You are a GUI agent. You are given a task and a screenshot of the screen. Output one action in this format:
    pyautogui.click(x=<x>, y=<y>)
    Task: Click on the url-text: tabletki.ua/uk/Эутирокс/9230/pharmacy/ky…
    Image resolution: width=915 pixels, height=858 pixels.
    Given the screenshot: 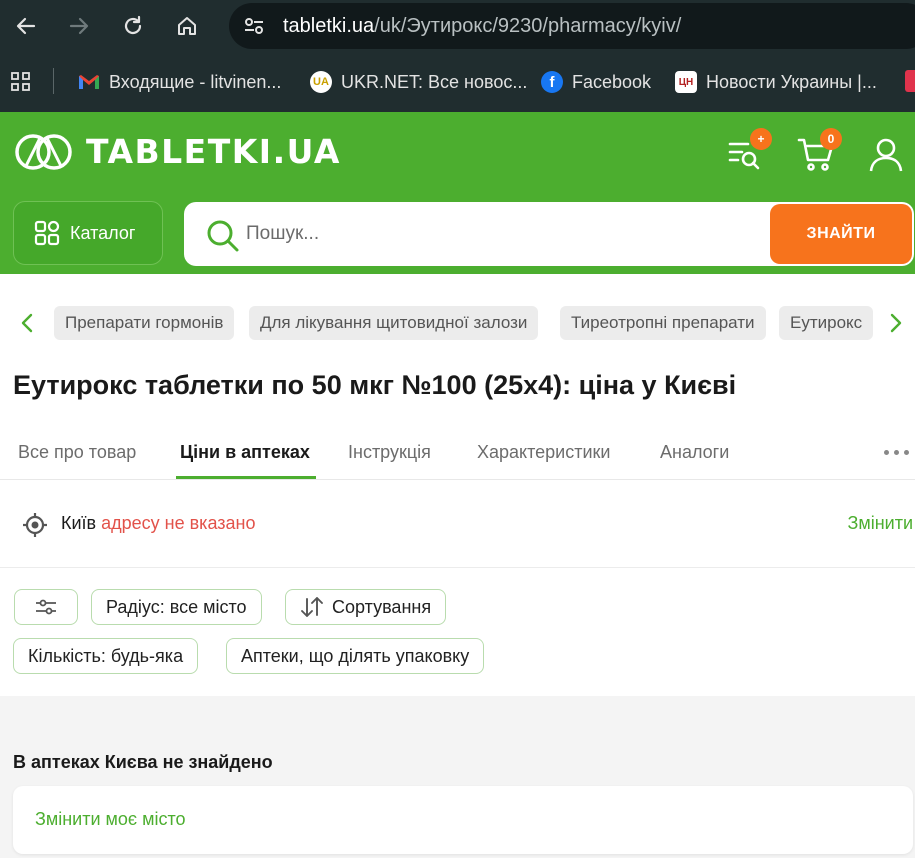 What is the action you would take?
    pyautogui.click(x=482, y=26)
    